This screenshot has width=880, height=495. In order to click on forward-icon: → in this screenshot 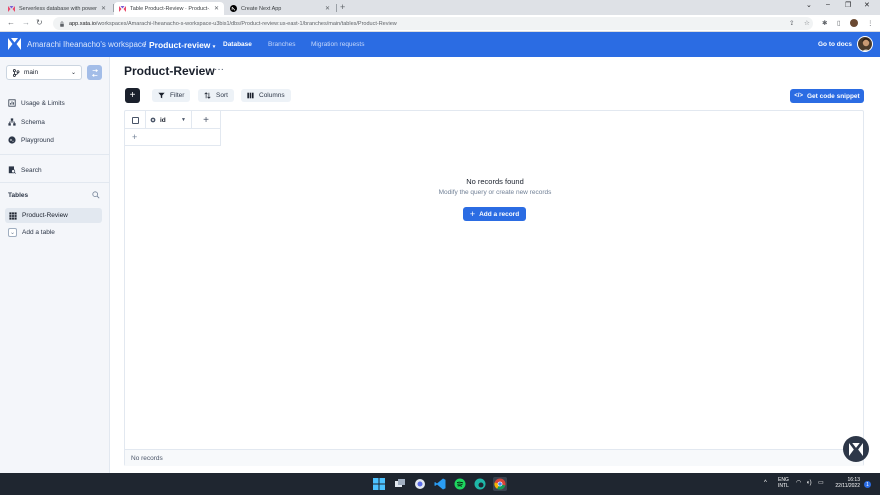, I will do `click(26, 22)`.